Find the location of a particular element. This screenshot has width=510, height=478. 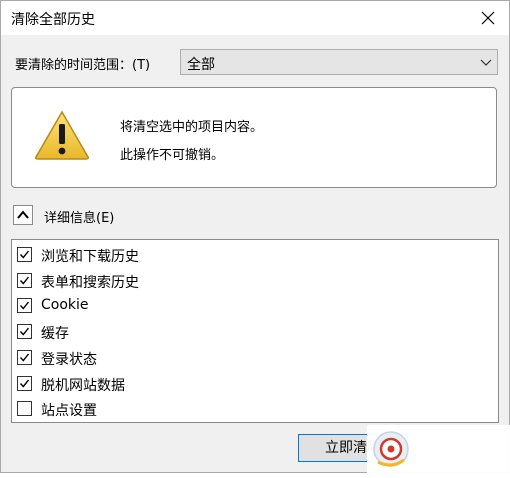

time-range-select: 全部 is located at coordinates (339, 62).